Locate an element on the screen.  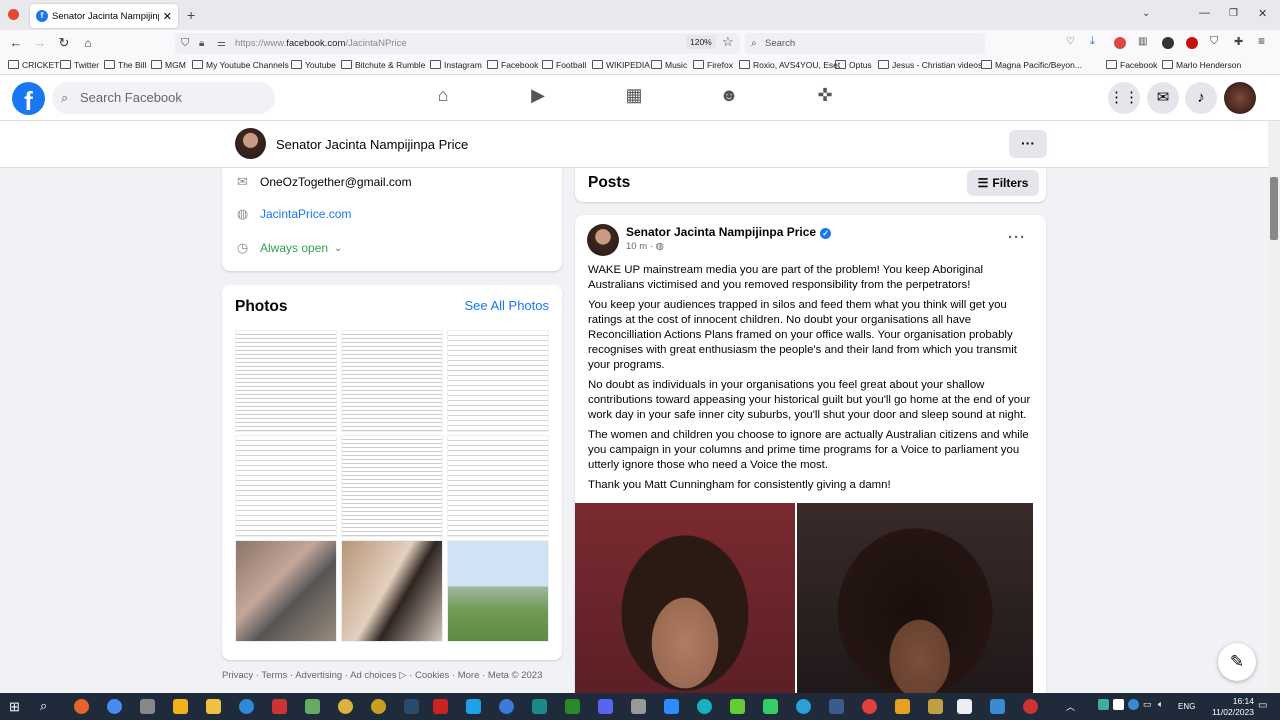
steam-taskbar-icon is located at coordinates (411, 706).